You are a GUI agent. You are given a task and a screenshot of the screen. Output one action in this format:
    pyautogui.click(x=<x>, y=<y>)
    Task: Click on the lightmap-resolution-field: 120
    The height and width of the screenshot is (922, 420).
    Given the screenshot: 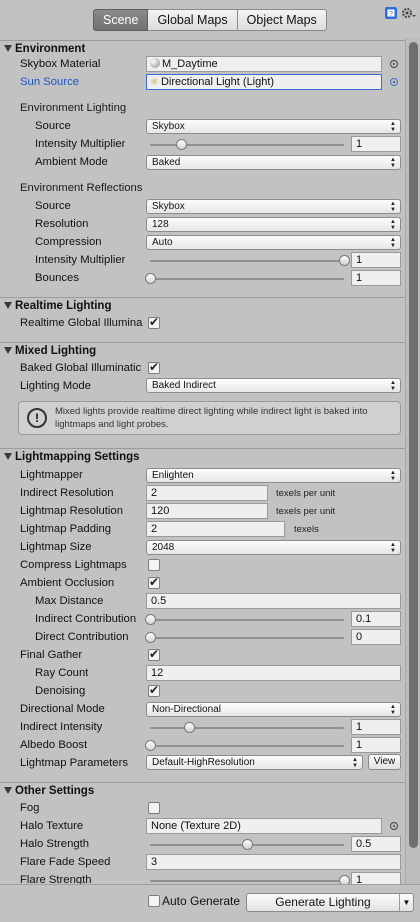 What is the action you would take?
    pyautogui.click(x=207, y=511)
    